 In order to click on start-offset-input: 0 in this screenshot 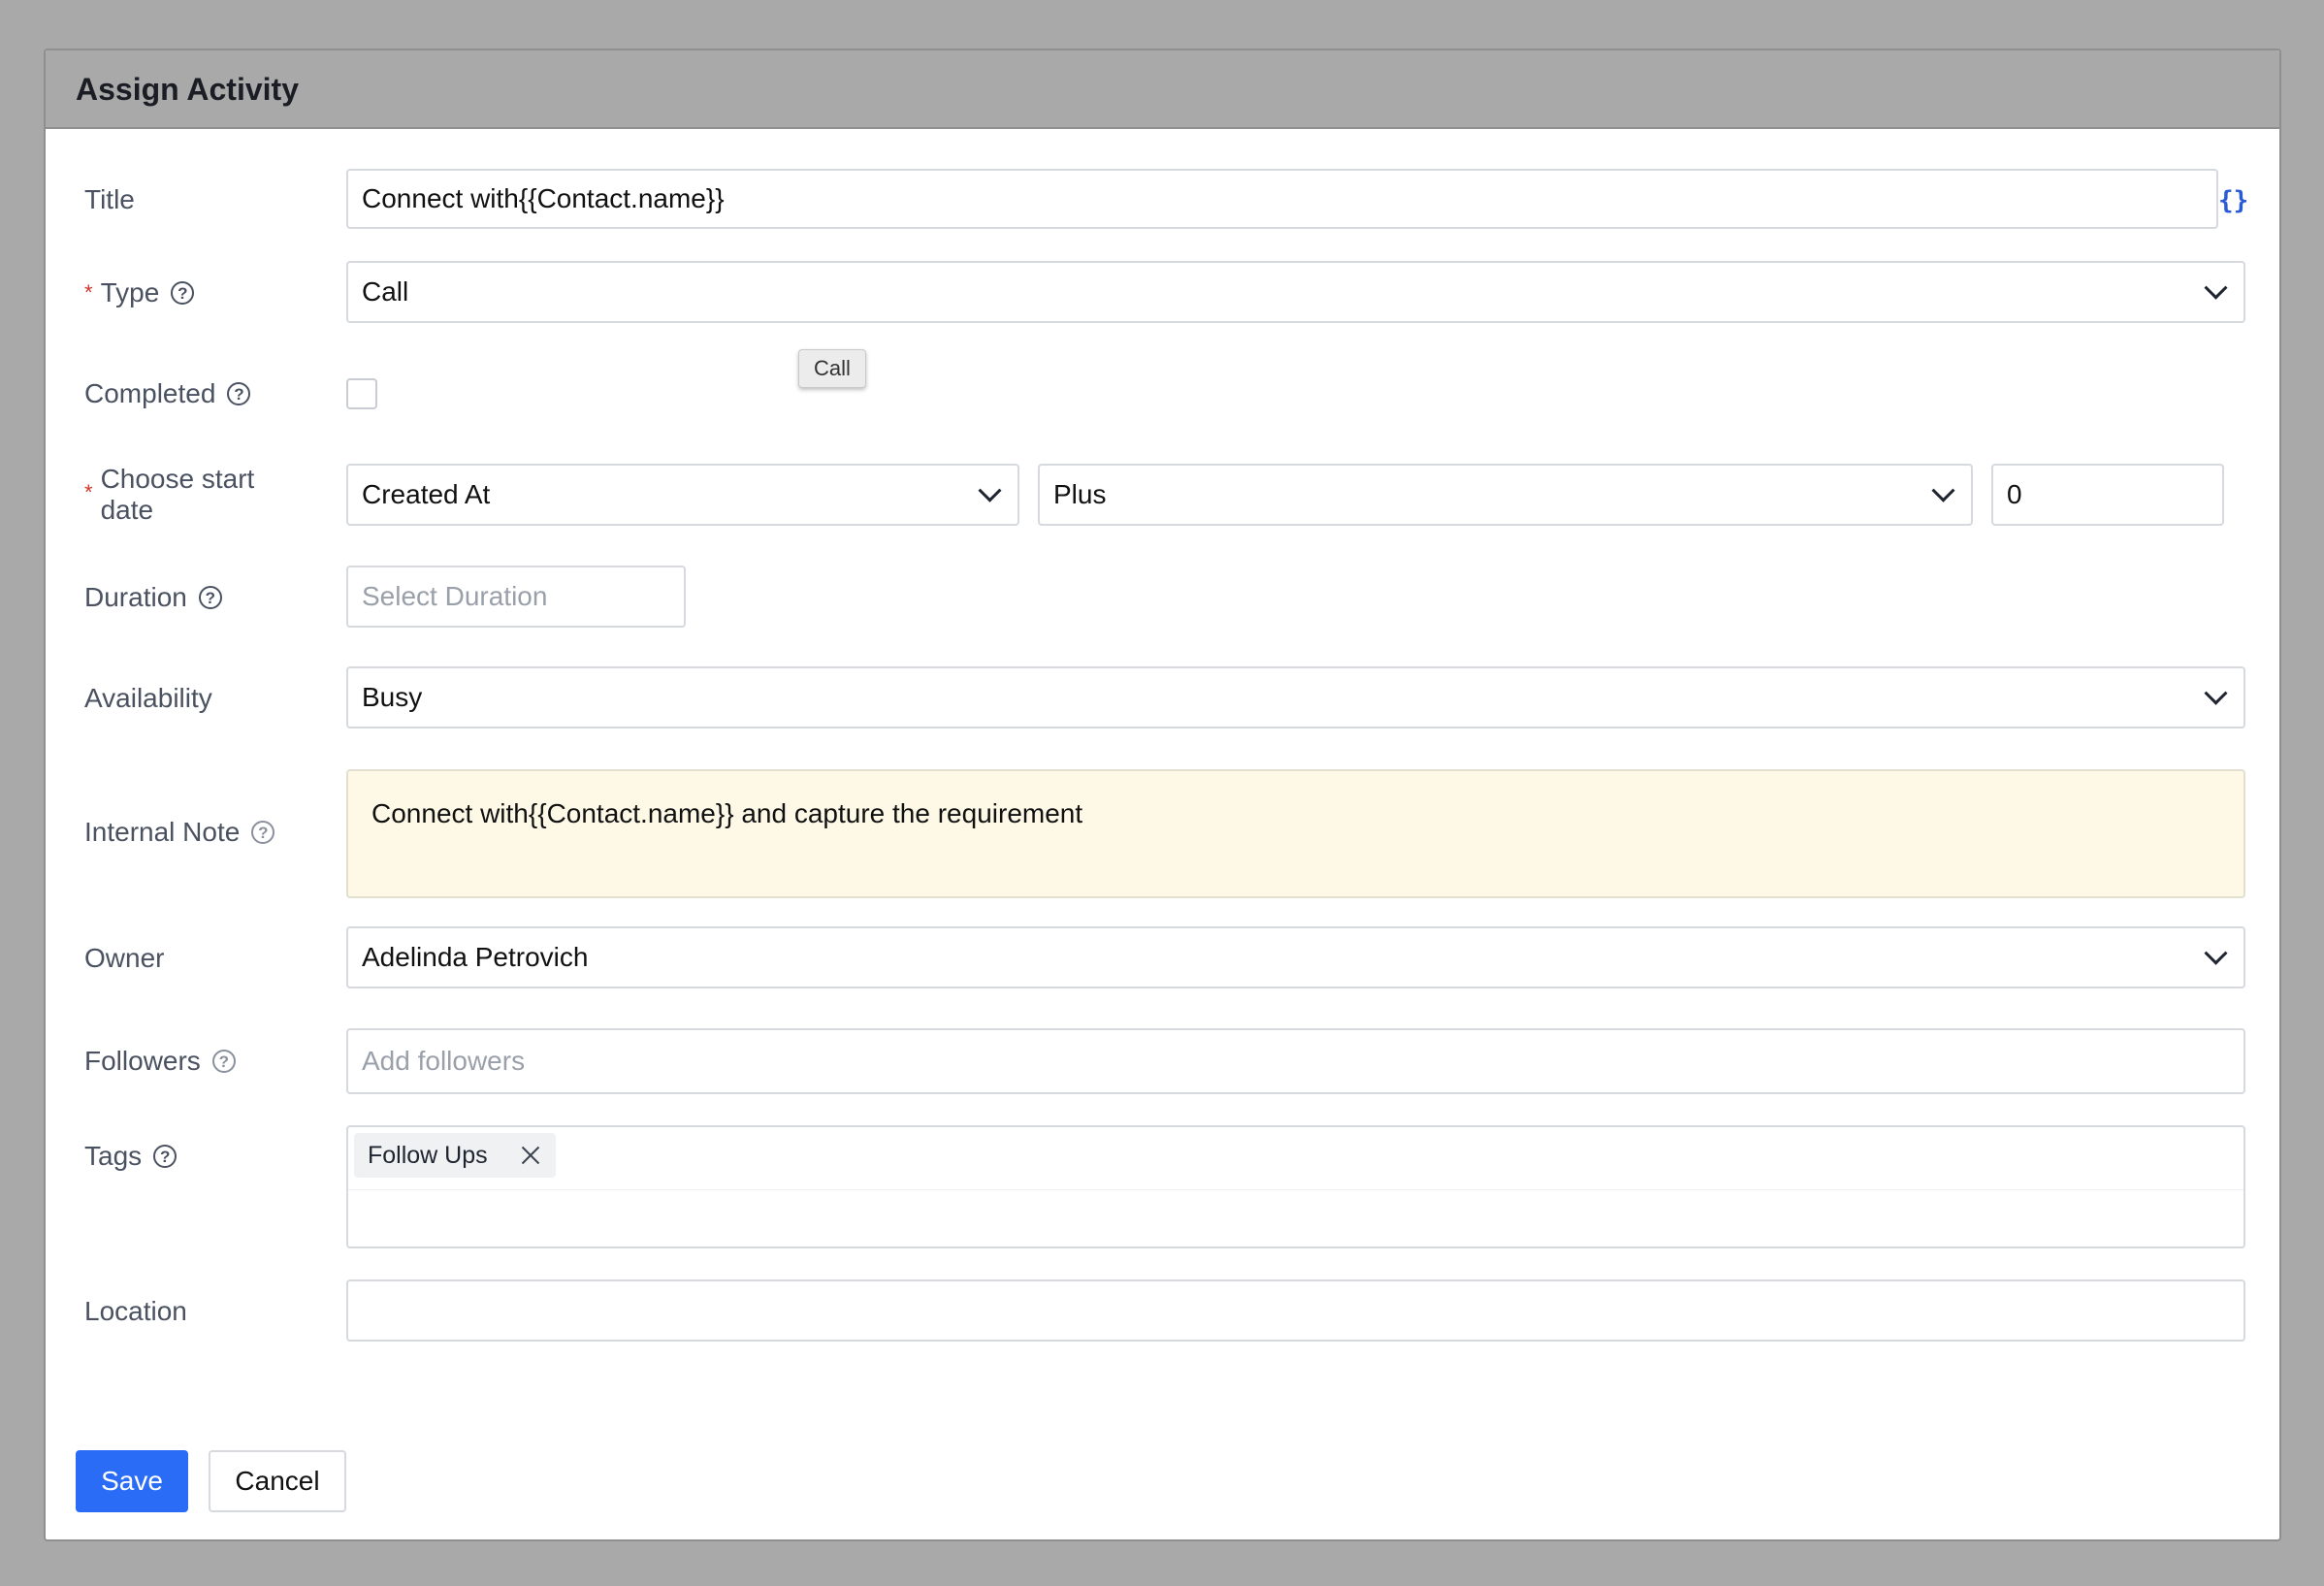, I will do `click(2107, 495)`.